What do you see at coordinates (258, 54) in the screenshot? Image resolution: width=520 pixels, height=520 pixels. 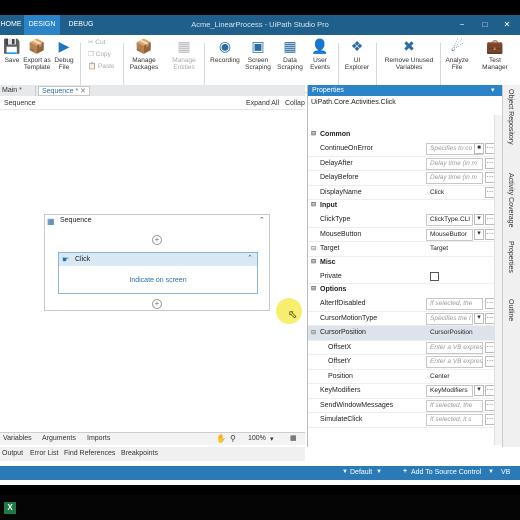 I see `screen-scraping-button: ▣ Screen Scraping` at bounding box center [258, 54].